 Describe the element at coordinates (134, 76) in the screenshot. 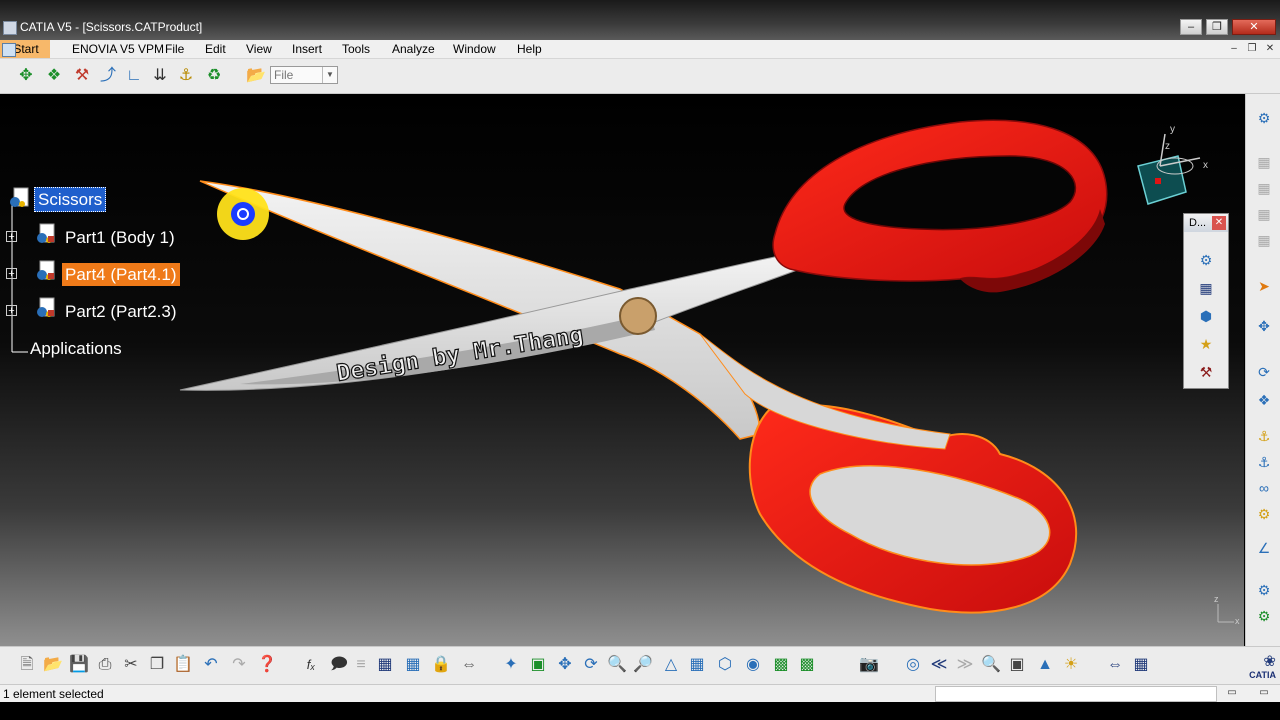

I see `constraint-icon: ∟` at that location.